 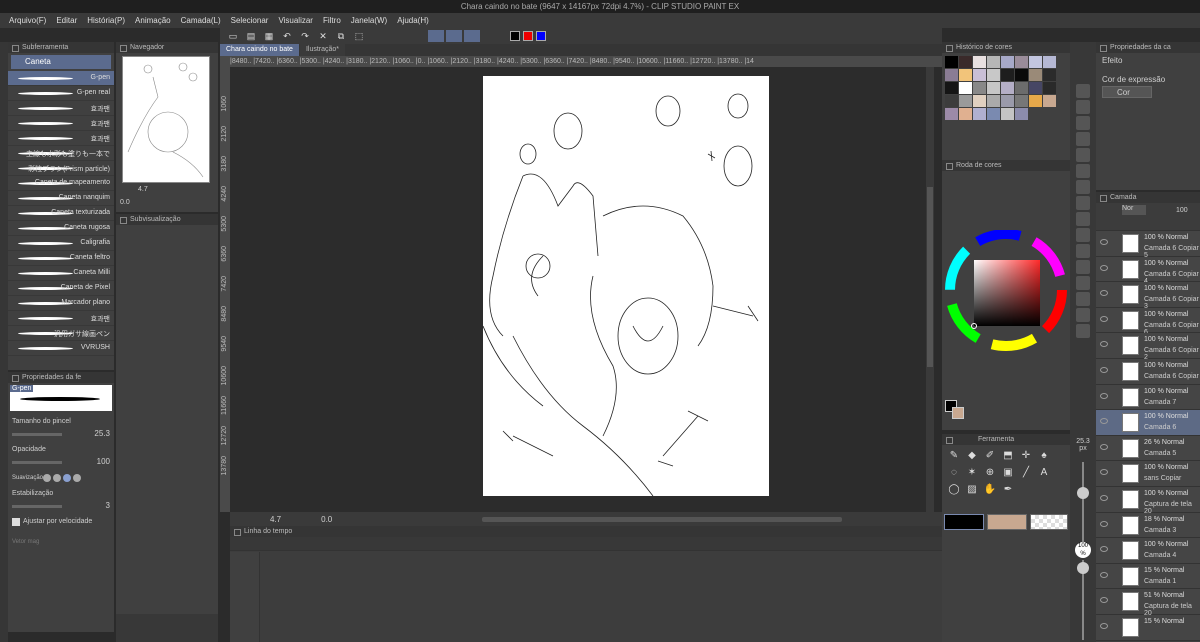 I want to click on stabilization-slider, so click(x=37, y=506).